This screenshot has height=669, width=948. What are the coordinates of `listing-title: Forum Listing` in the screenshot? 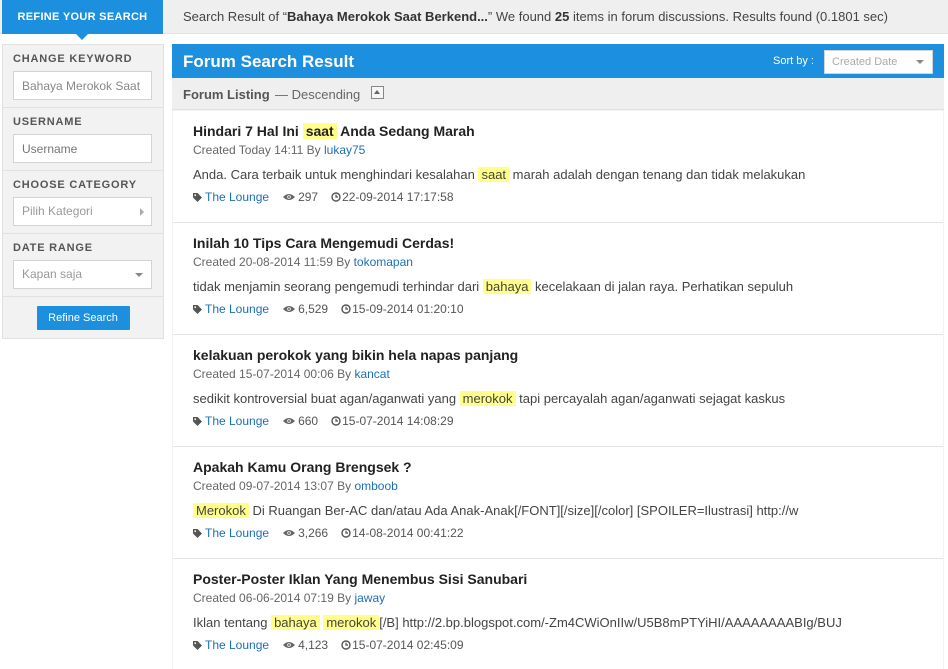 It's located at (226, 94).